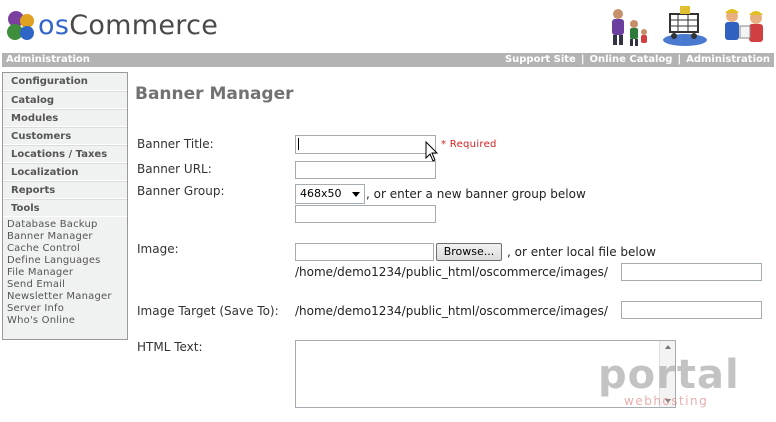 This screenshot has width=776, height=422. What do you see at coordinates (626, 26) in the screenshot?
I see `family-icon` at bounding box center [626, 26].